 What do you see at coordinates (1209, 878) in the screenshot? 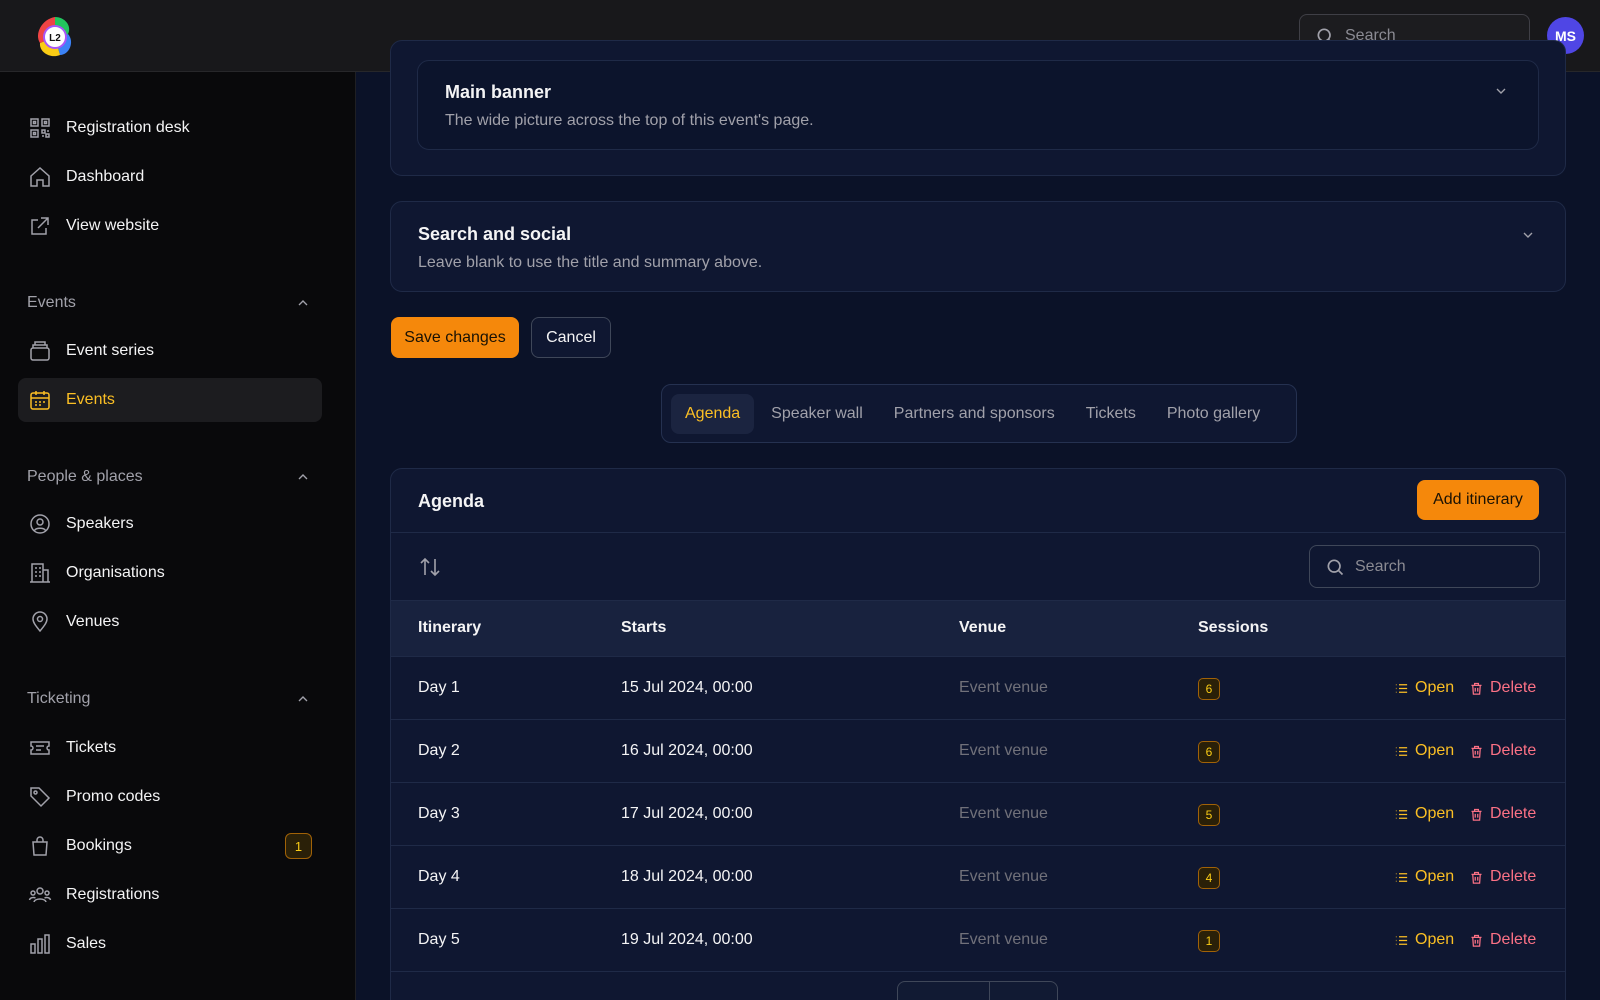
I see `sessions-count-badge: 4` at bounding box center [1209, 878].